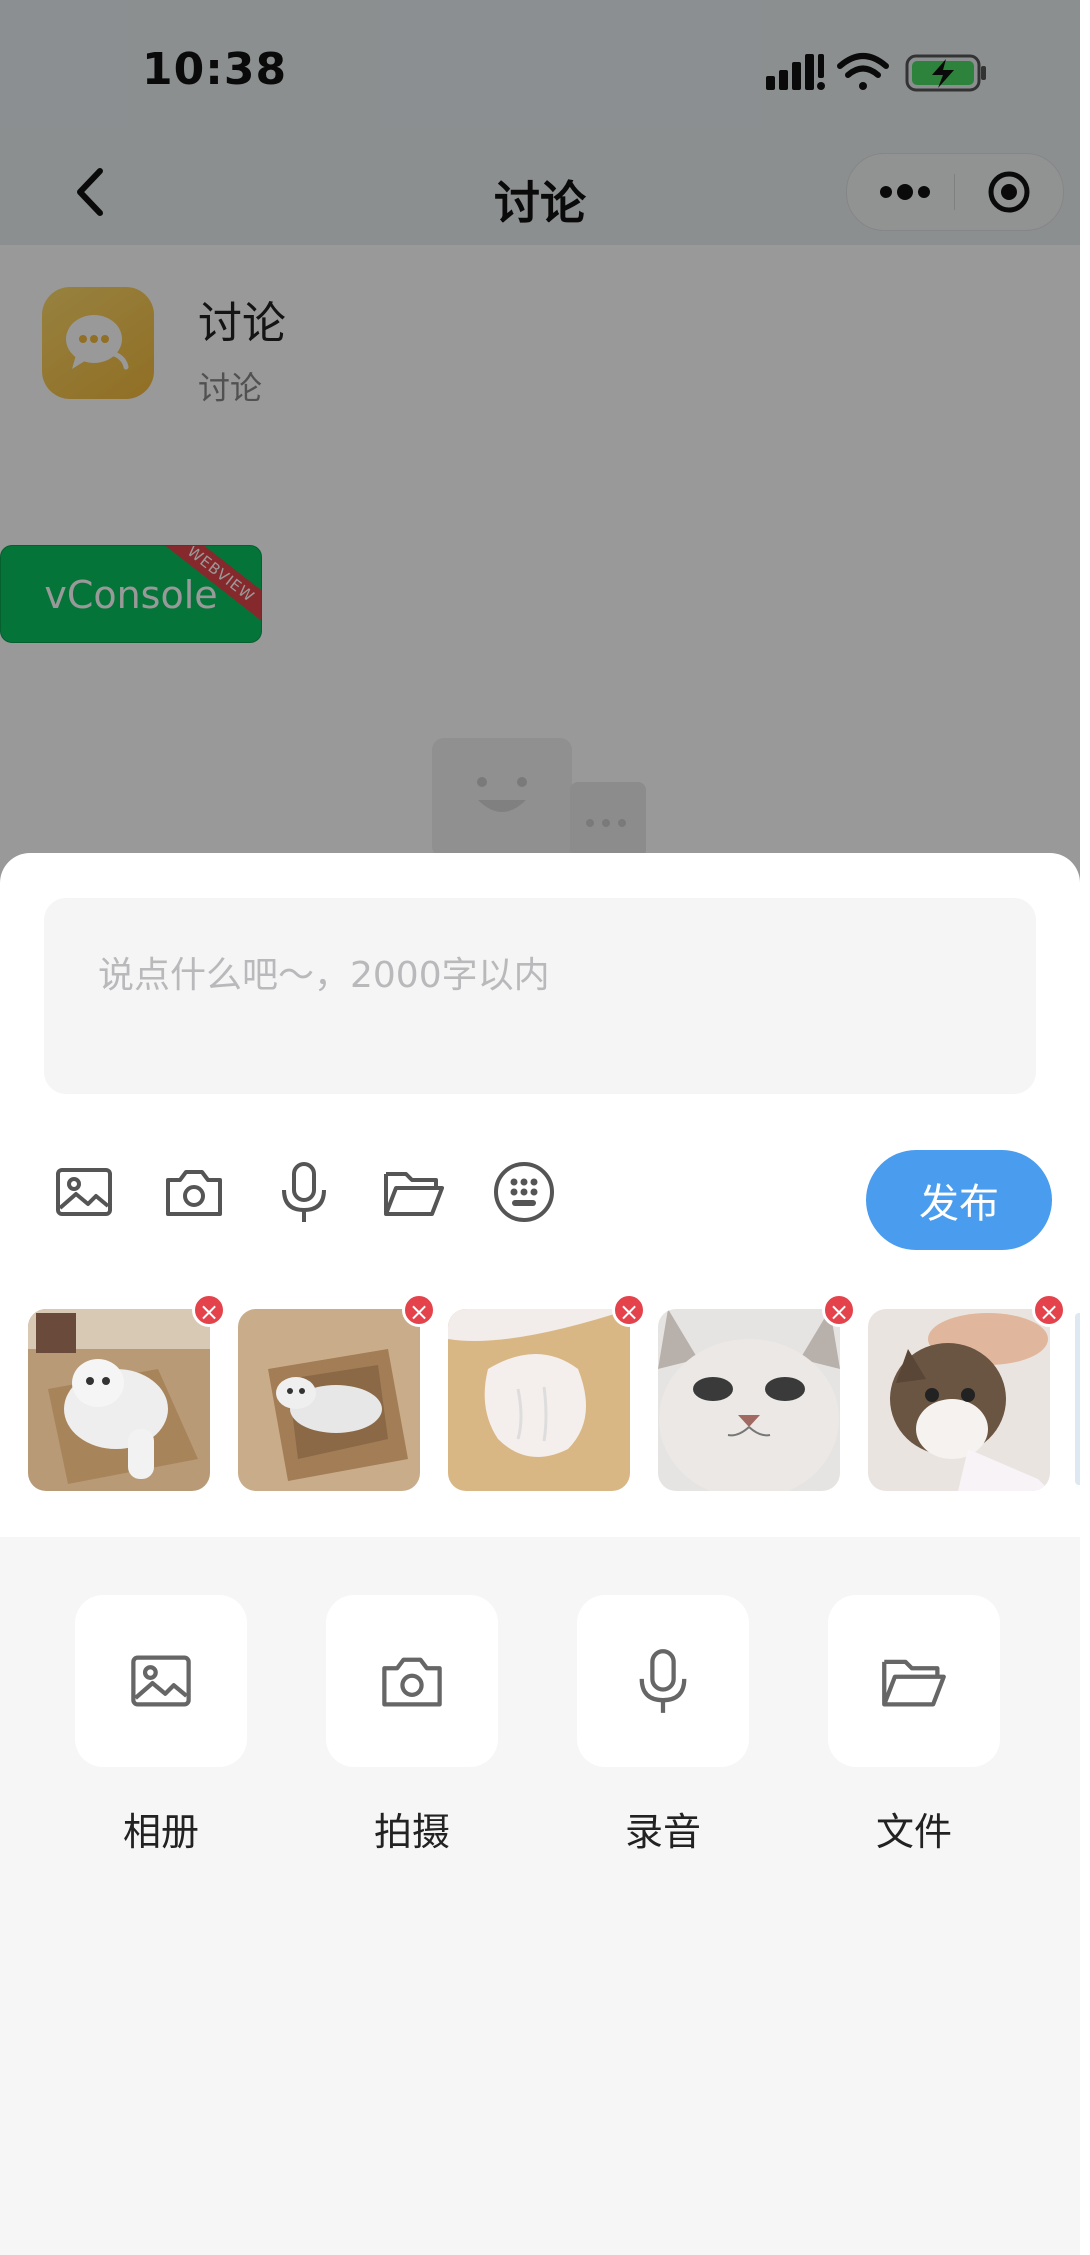 The width and height of the screenshot is (1090, 2255). I want to click on album-card, so click(161, 1681).